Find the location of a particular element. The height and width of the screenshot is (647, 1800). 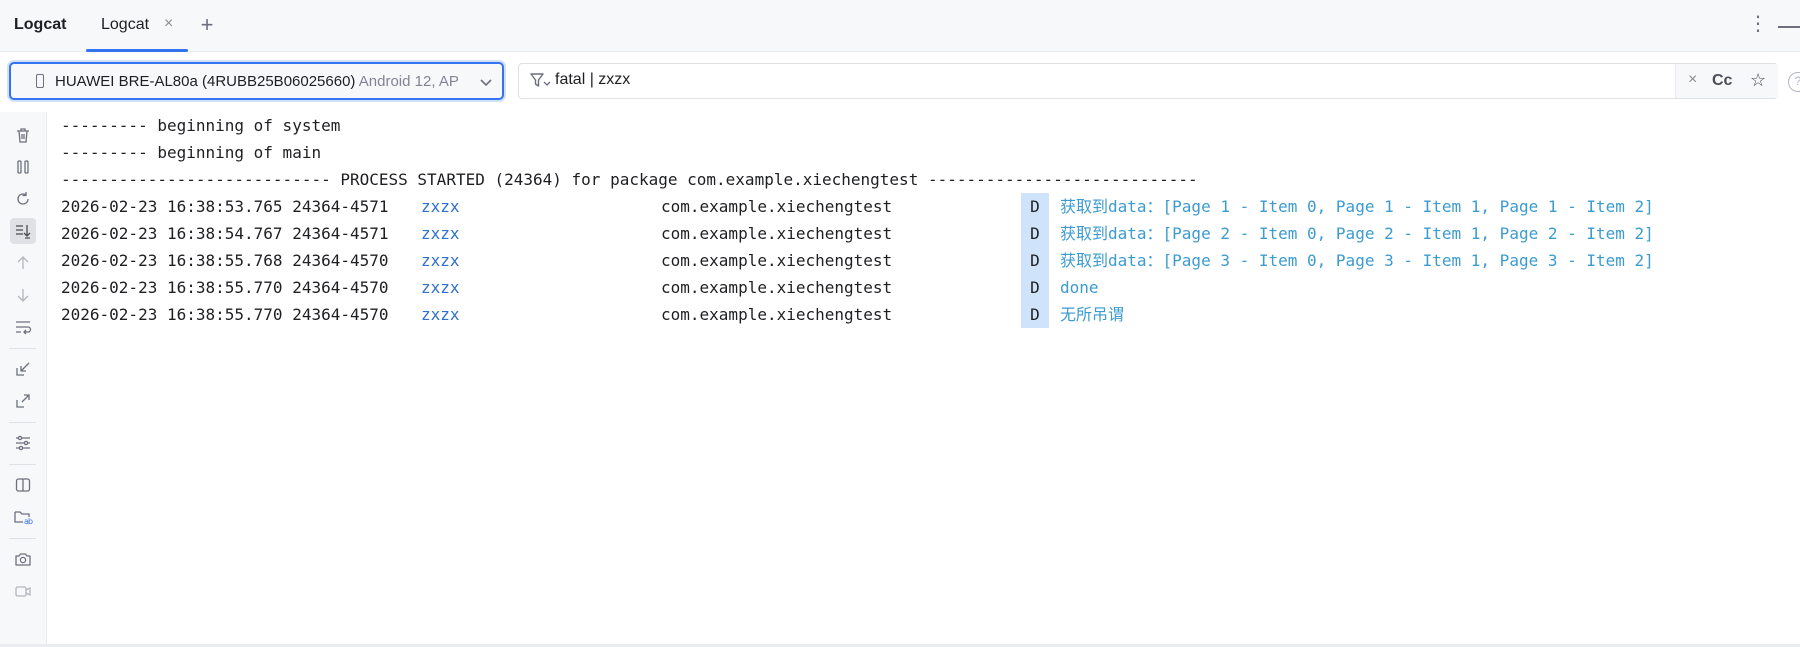

trash-icon is located at coordinates (23, 135).